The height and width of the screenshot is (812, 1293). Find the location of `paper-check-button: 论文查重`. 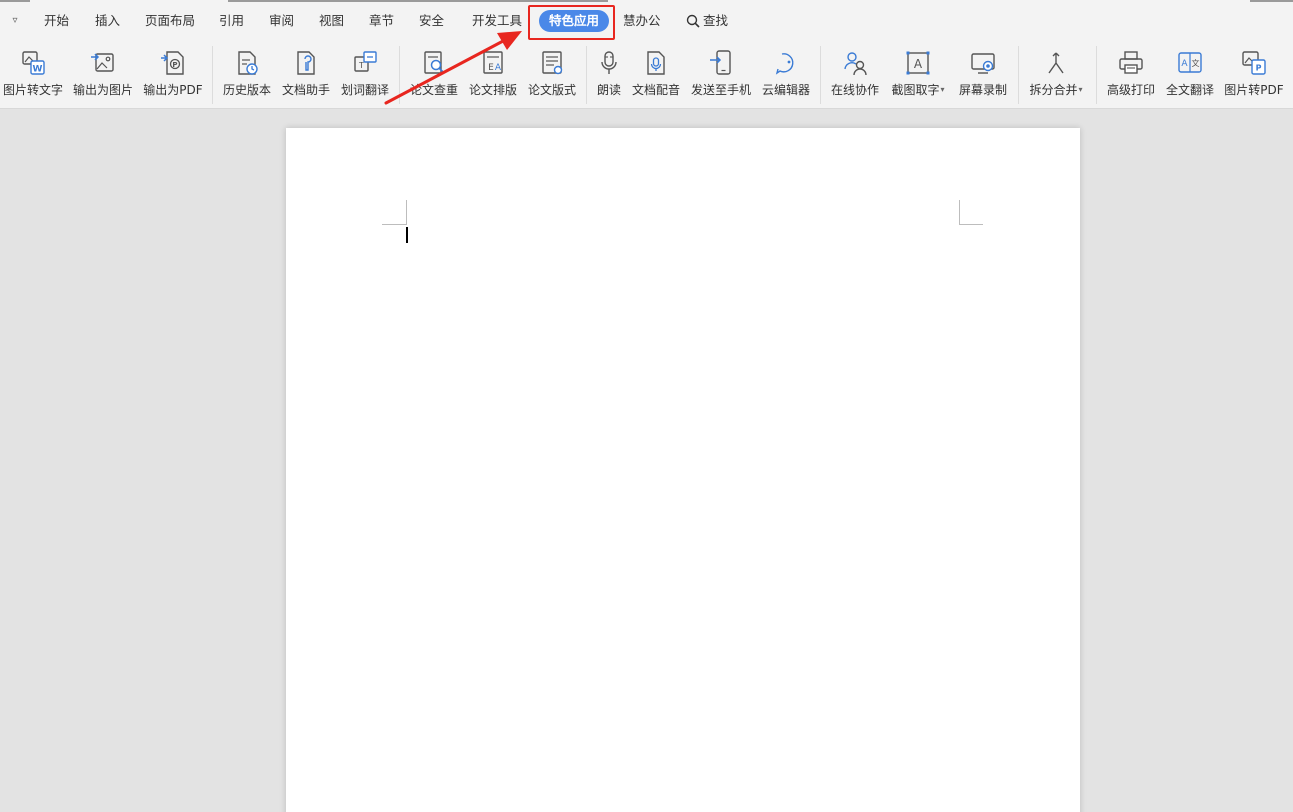

paper-check-button: 论文查重 is located at coordinates (434, 75).